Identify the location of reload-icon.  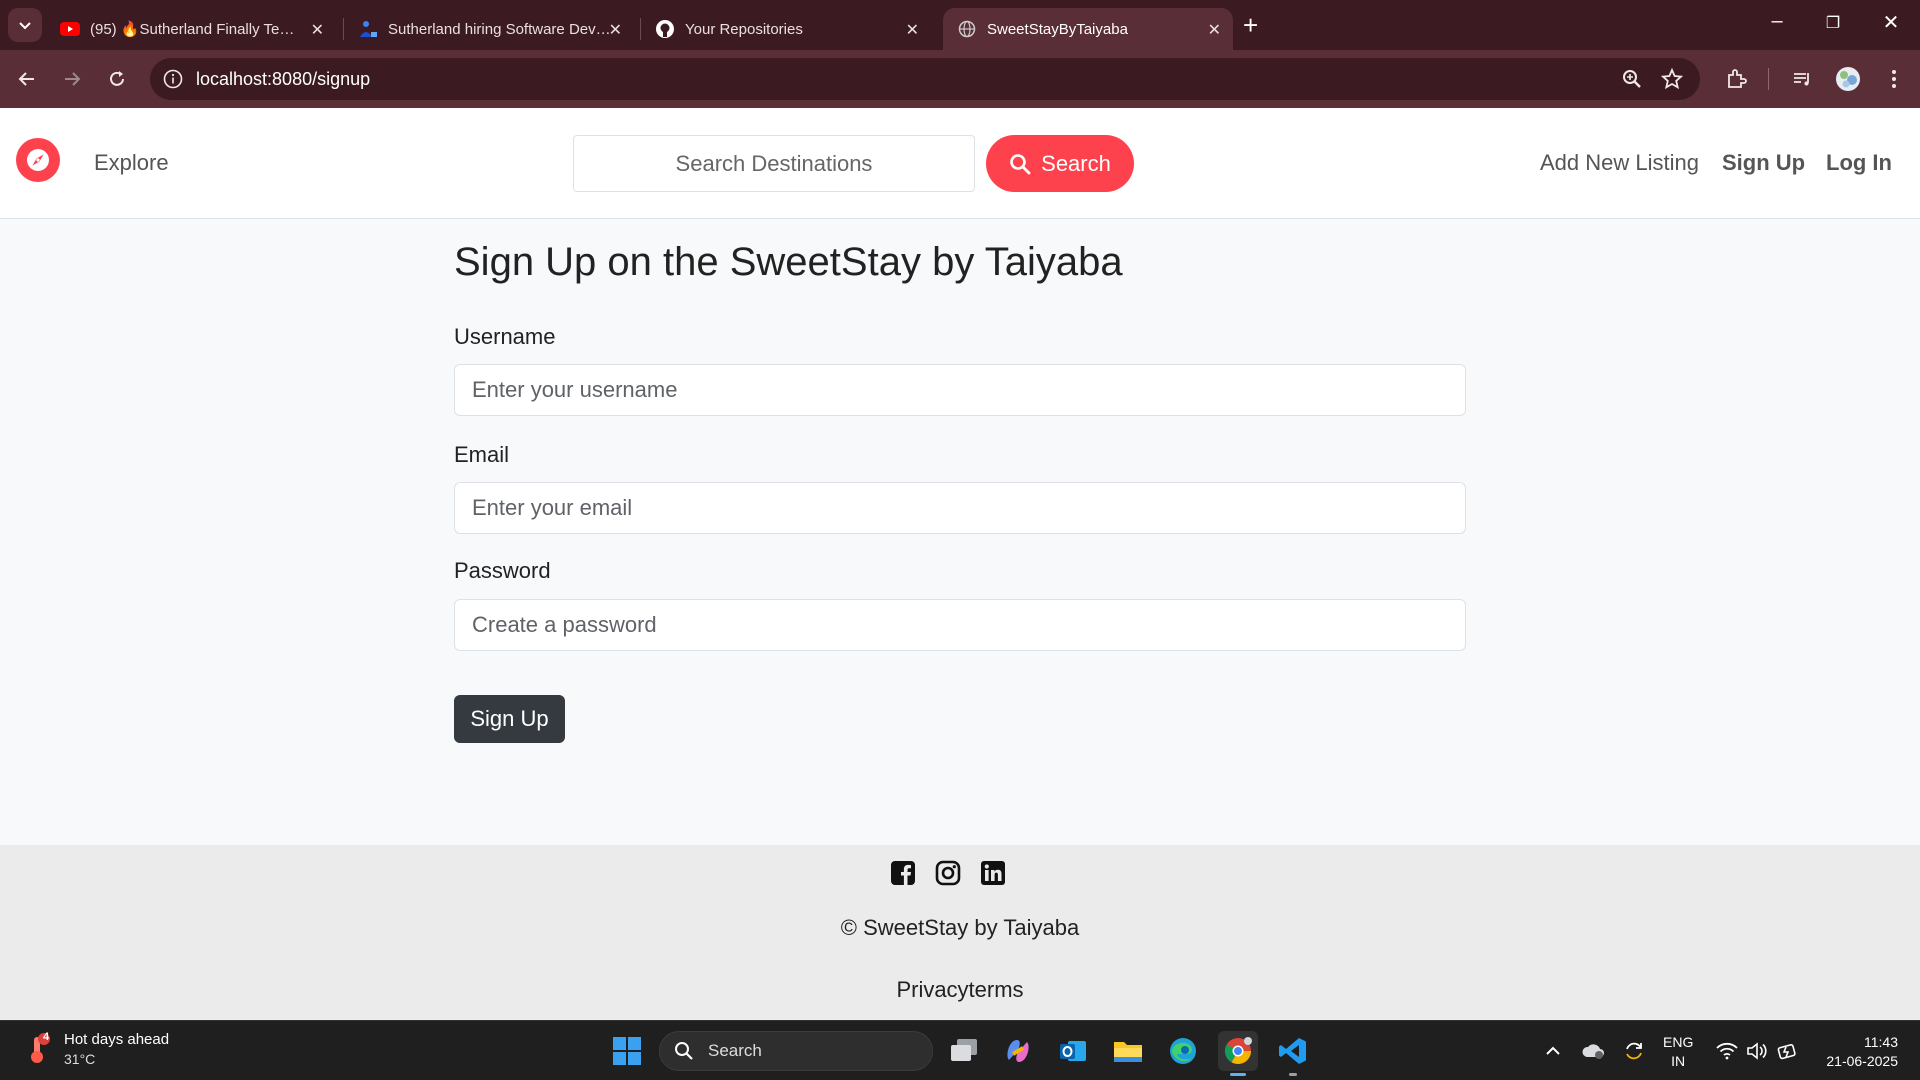
(117, 79).